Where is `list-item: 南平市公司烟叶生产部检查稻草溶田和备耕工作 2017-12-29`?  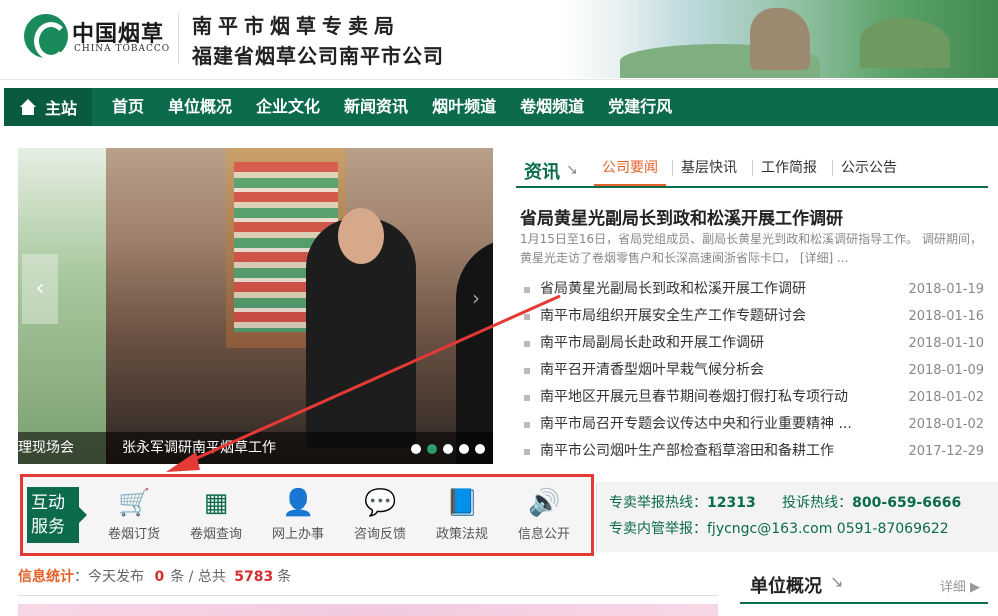
list-item: 南平市公司烟叶生产部检查稻草溶田和备耕工作 2017-12-29 is located at coordinates (755, 451).